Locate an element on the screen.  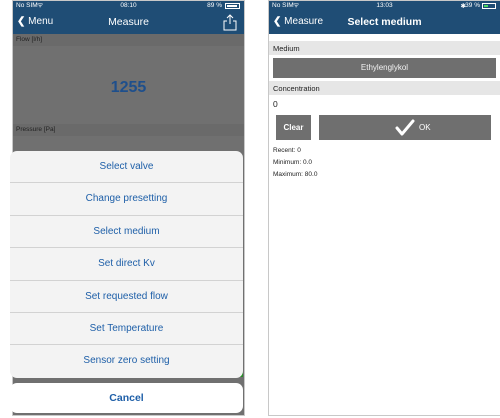
medium-label: Medium is located at coordinates (384, 48).